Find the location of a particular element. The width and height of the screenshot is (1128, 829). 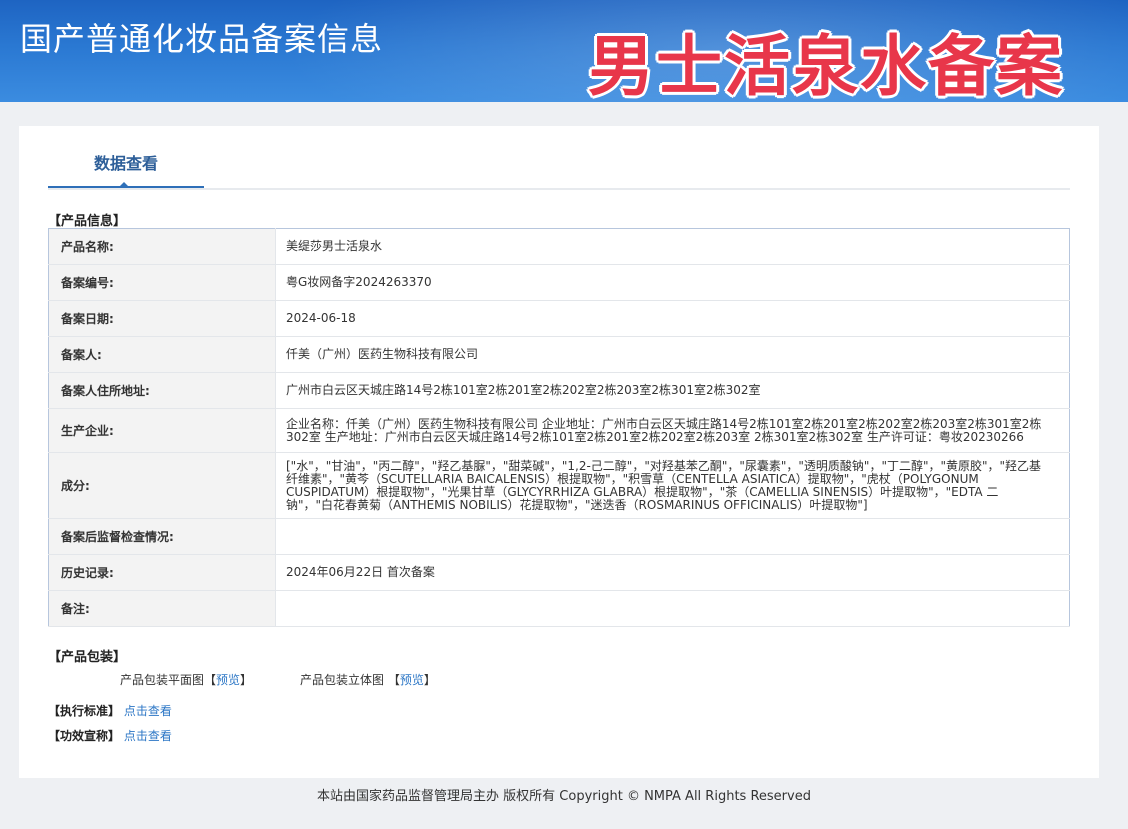

table-row: 备案人: 仟美（广州）医药生物科技有限公司 is located at coordinates (559, 354).